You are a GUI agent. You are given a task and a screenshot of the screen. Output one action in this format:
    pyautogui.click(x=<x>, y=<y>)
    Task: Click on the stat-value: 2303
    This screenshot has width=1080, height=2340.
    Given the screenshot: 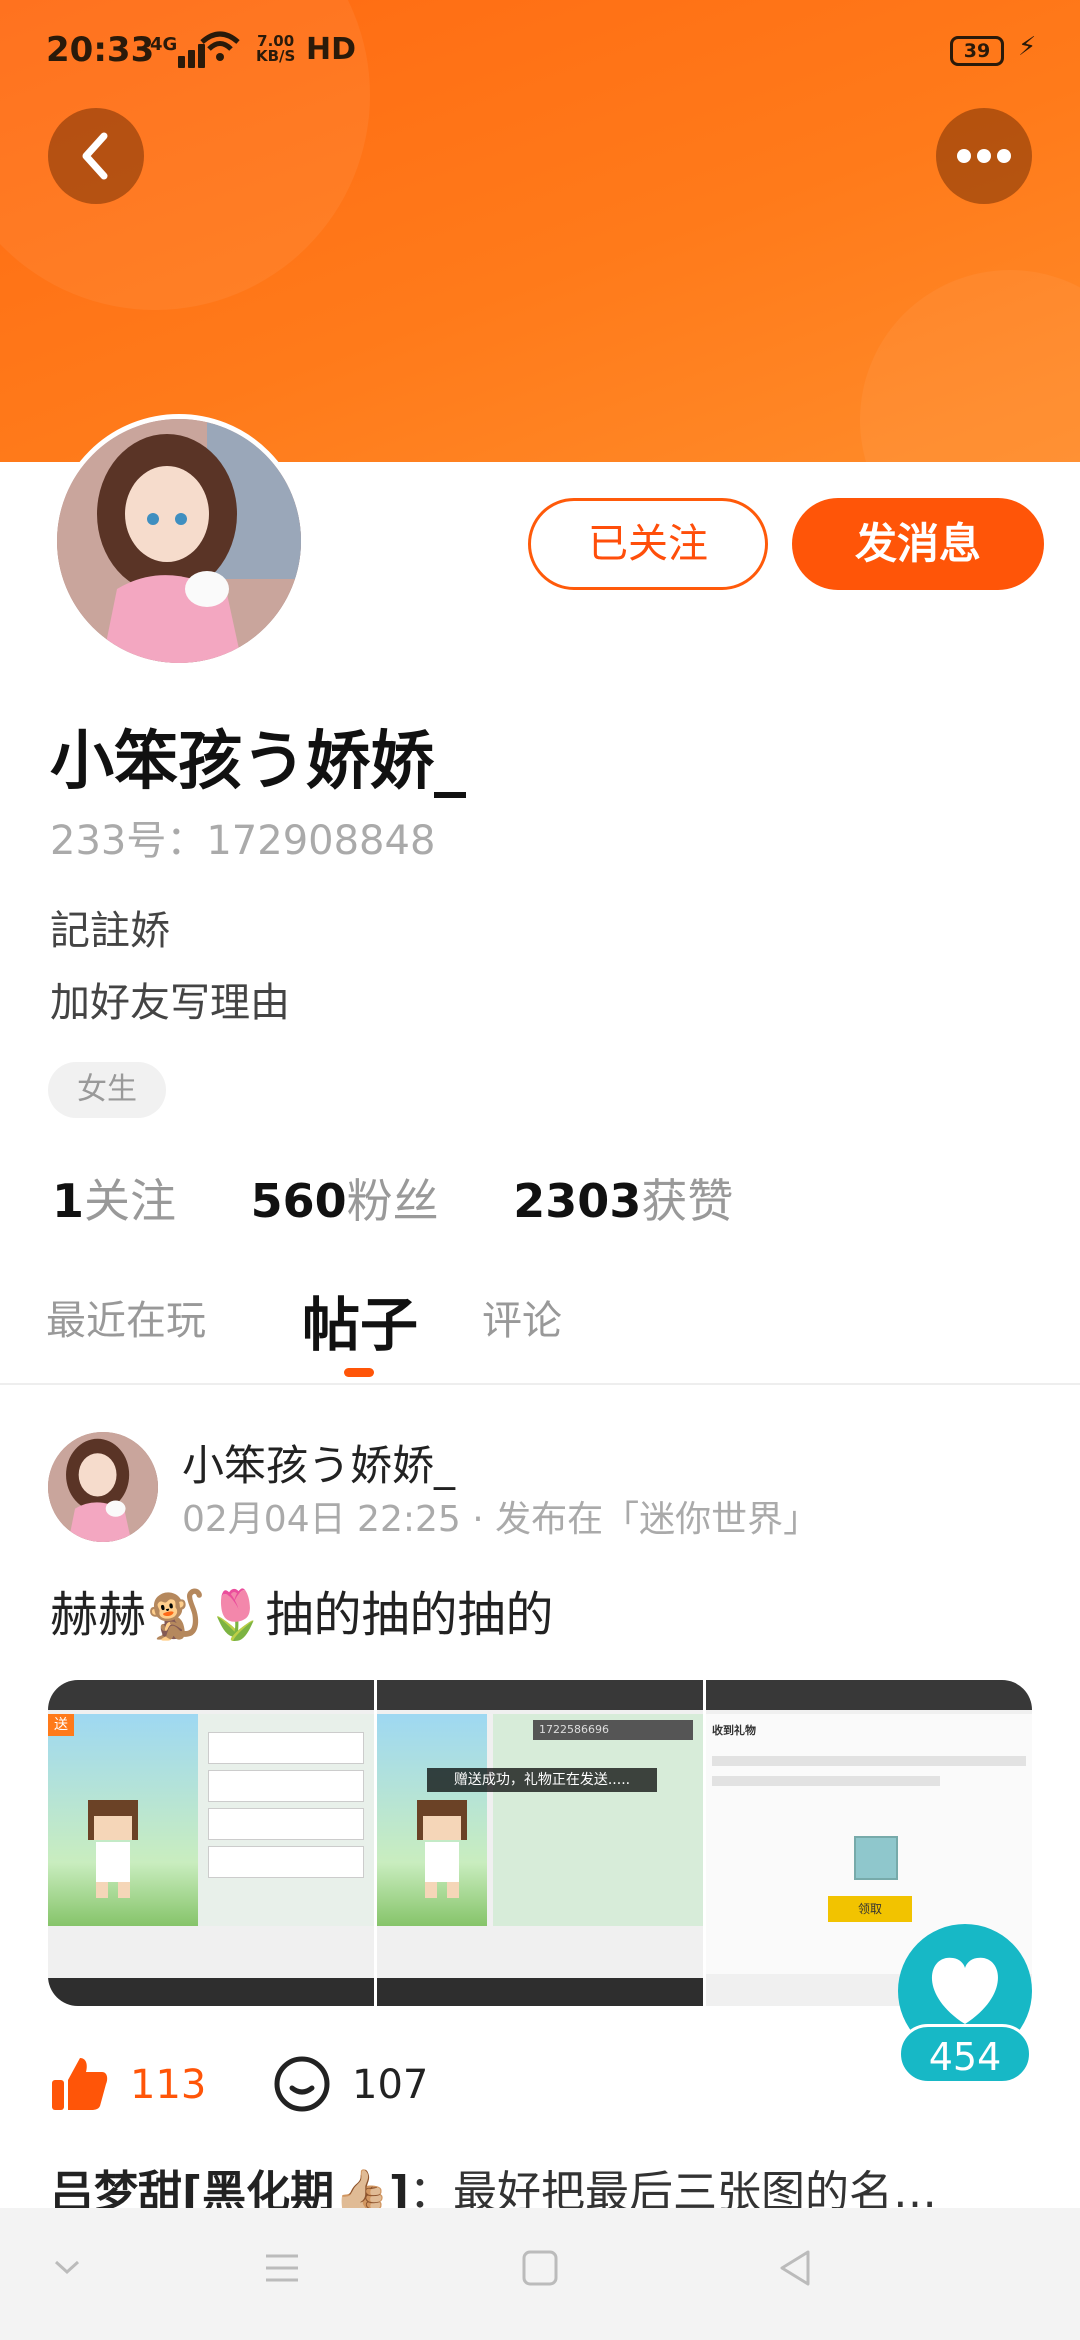 What is the action you would take?
    pyautogui.click(x=577, y=1201)
    